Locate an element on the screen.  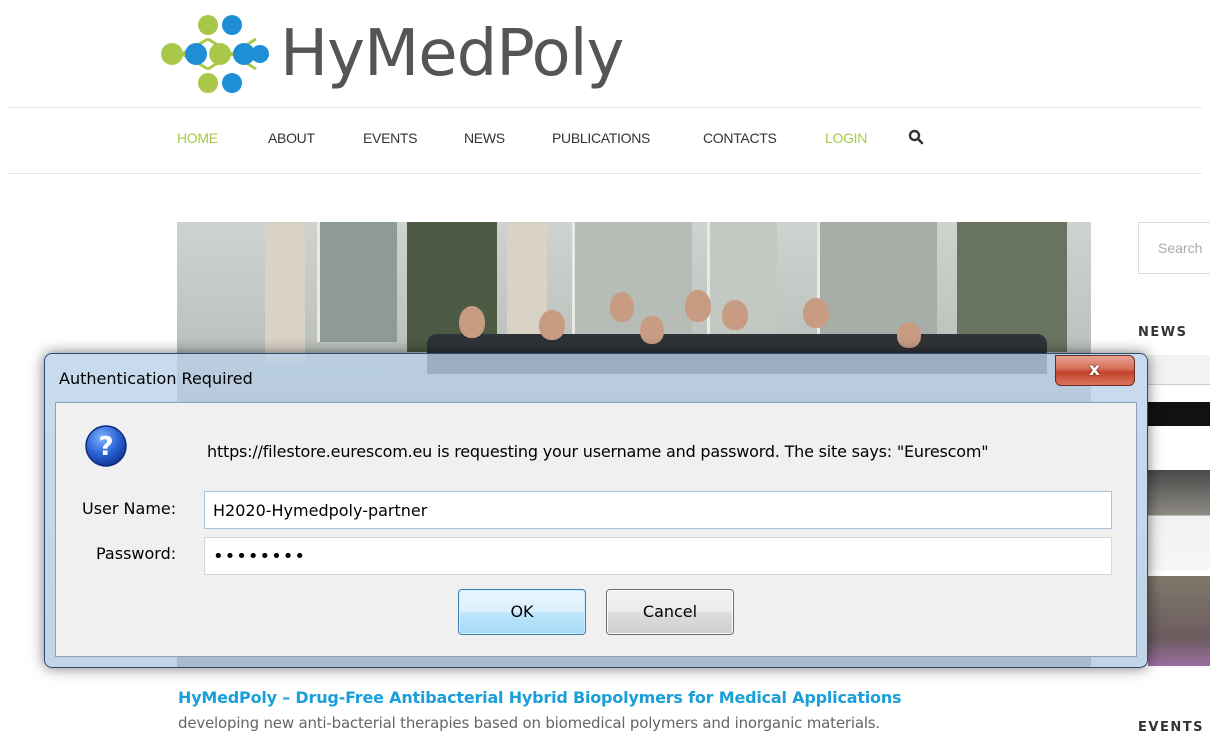
cancel-button: Cancel is located at coordinates (670, 612).